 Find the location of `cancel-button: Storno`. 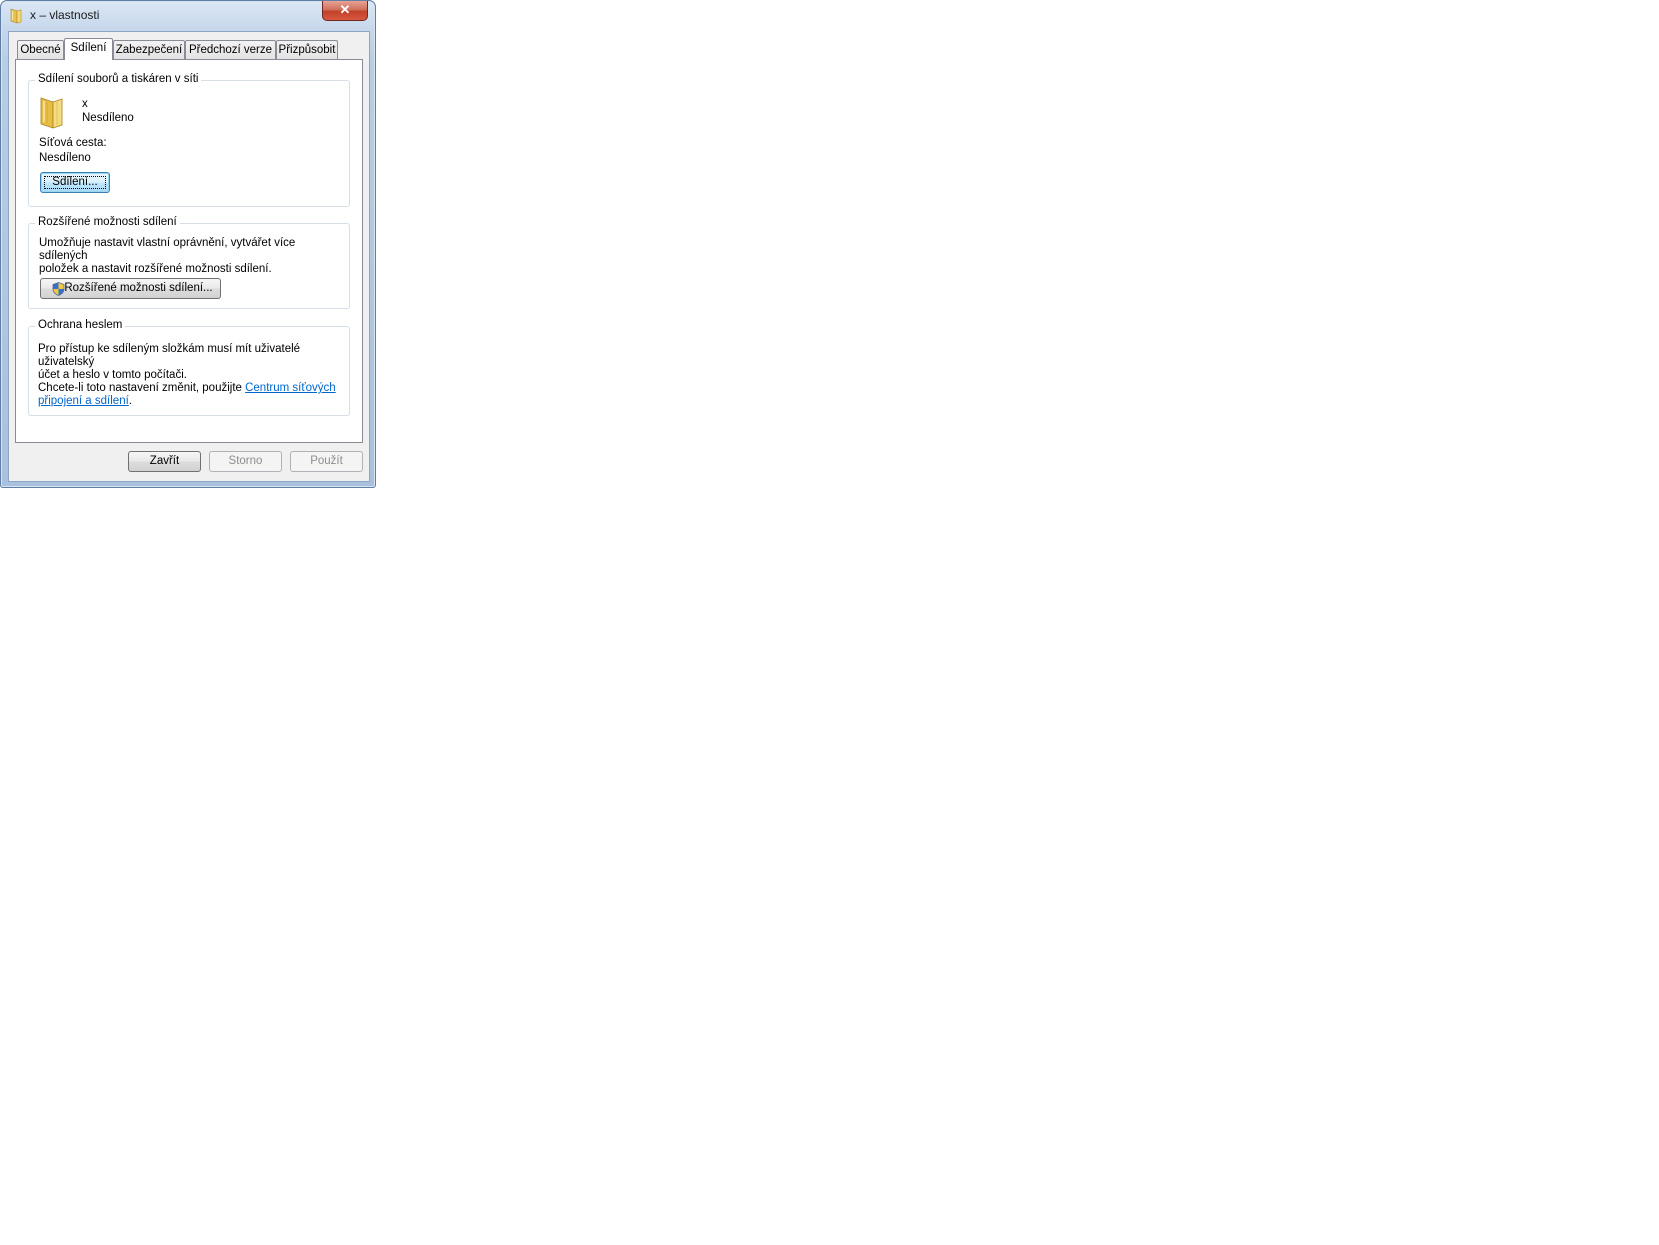

cancel-button: Storno is located at coordinates (245, 461).